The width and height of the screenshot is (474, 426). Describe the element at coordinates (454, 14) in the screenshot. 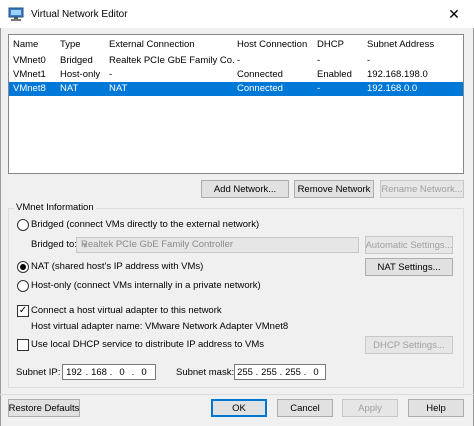

I see `close-icon: ✕` at that location.